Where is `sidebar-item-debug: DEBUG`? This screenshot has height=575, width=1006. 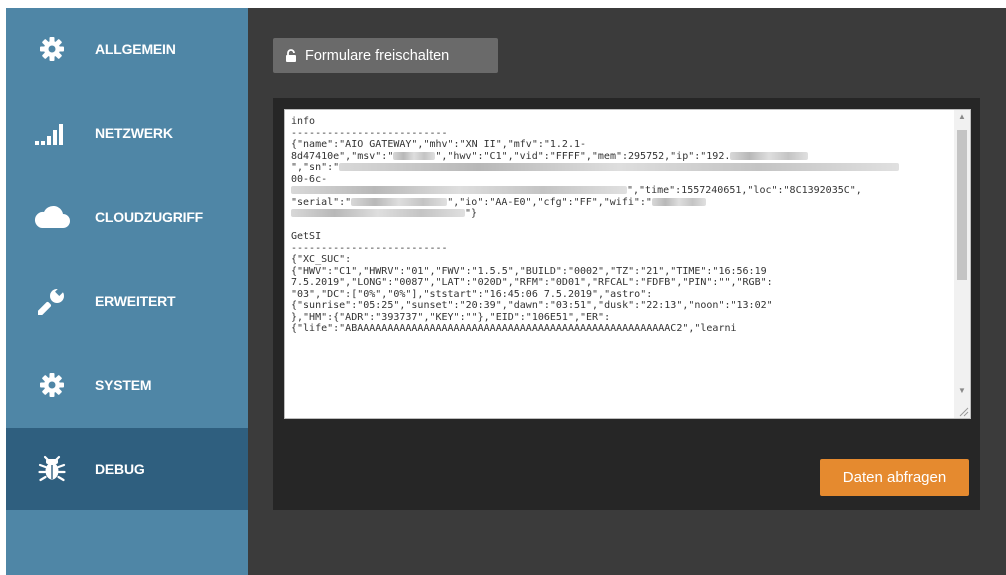 sidebar-item-debug: DEBUG is located at coordinates (127, 469).